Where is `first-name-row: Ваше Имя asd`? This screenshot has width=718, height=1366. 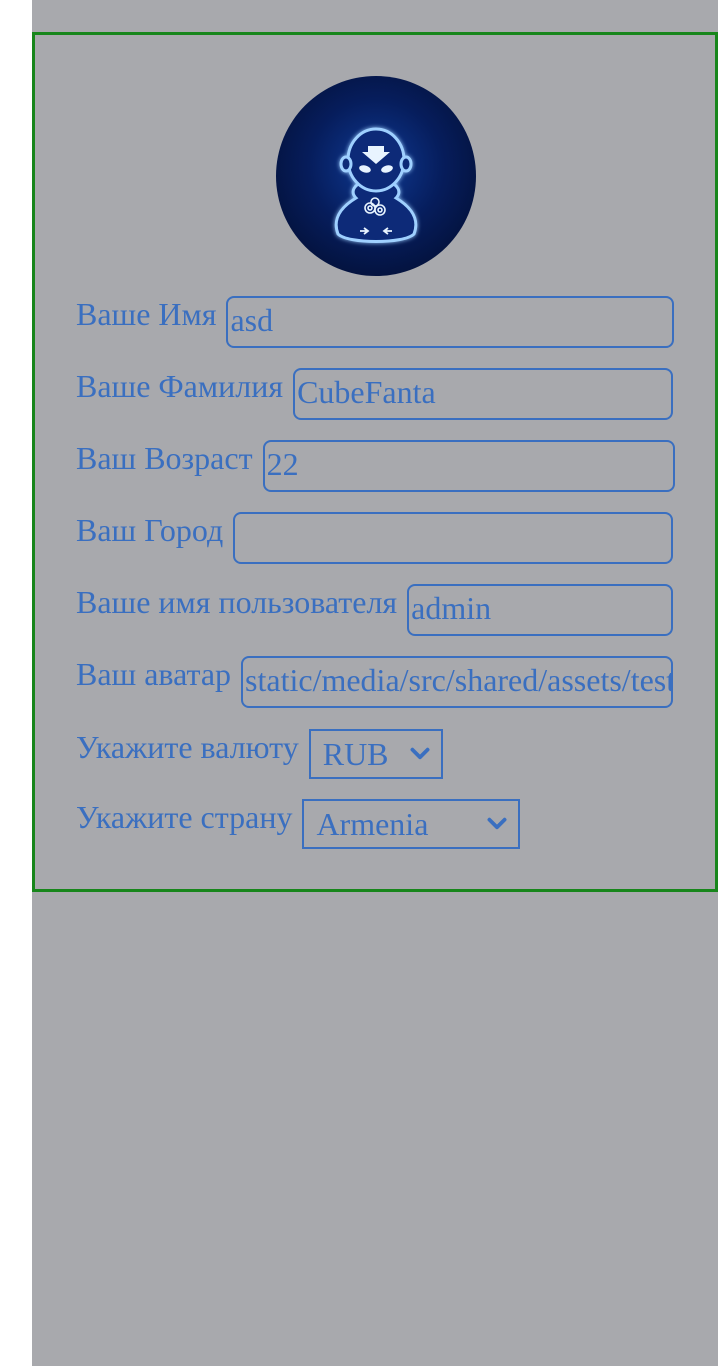 first-name-row: Ваше Имя asd is located at coordinates (375, 322).